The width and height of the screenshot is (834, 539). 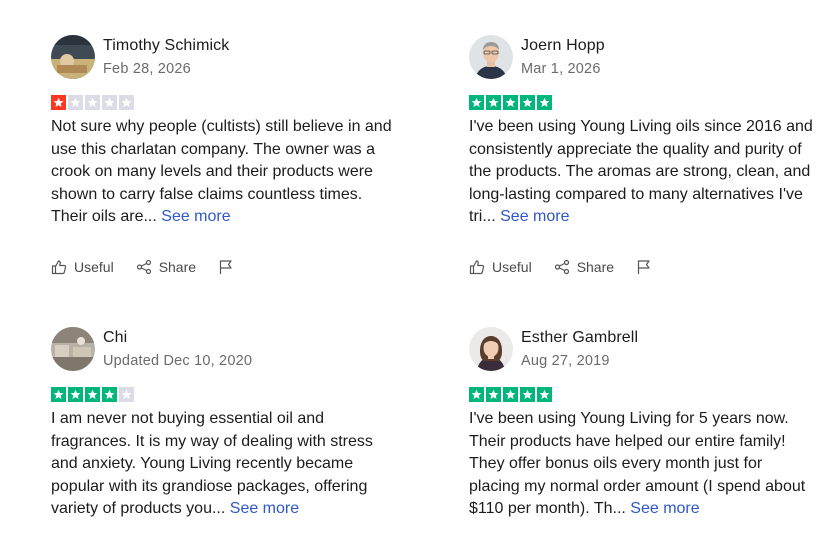 What do you see at coordinates (649, 349) in the screenshot?
I see `review-header: Esther Gambrell Aug 27, 2019` at bounding box center [649, 349].